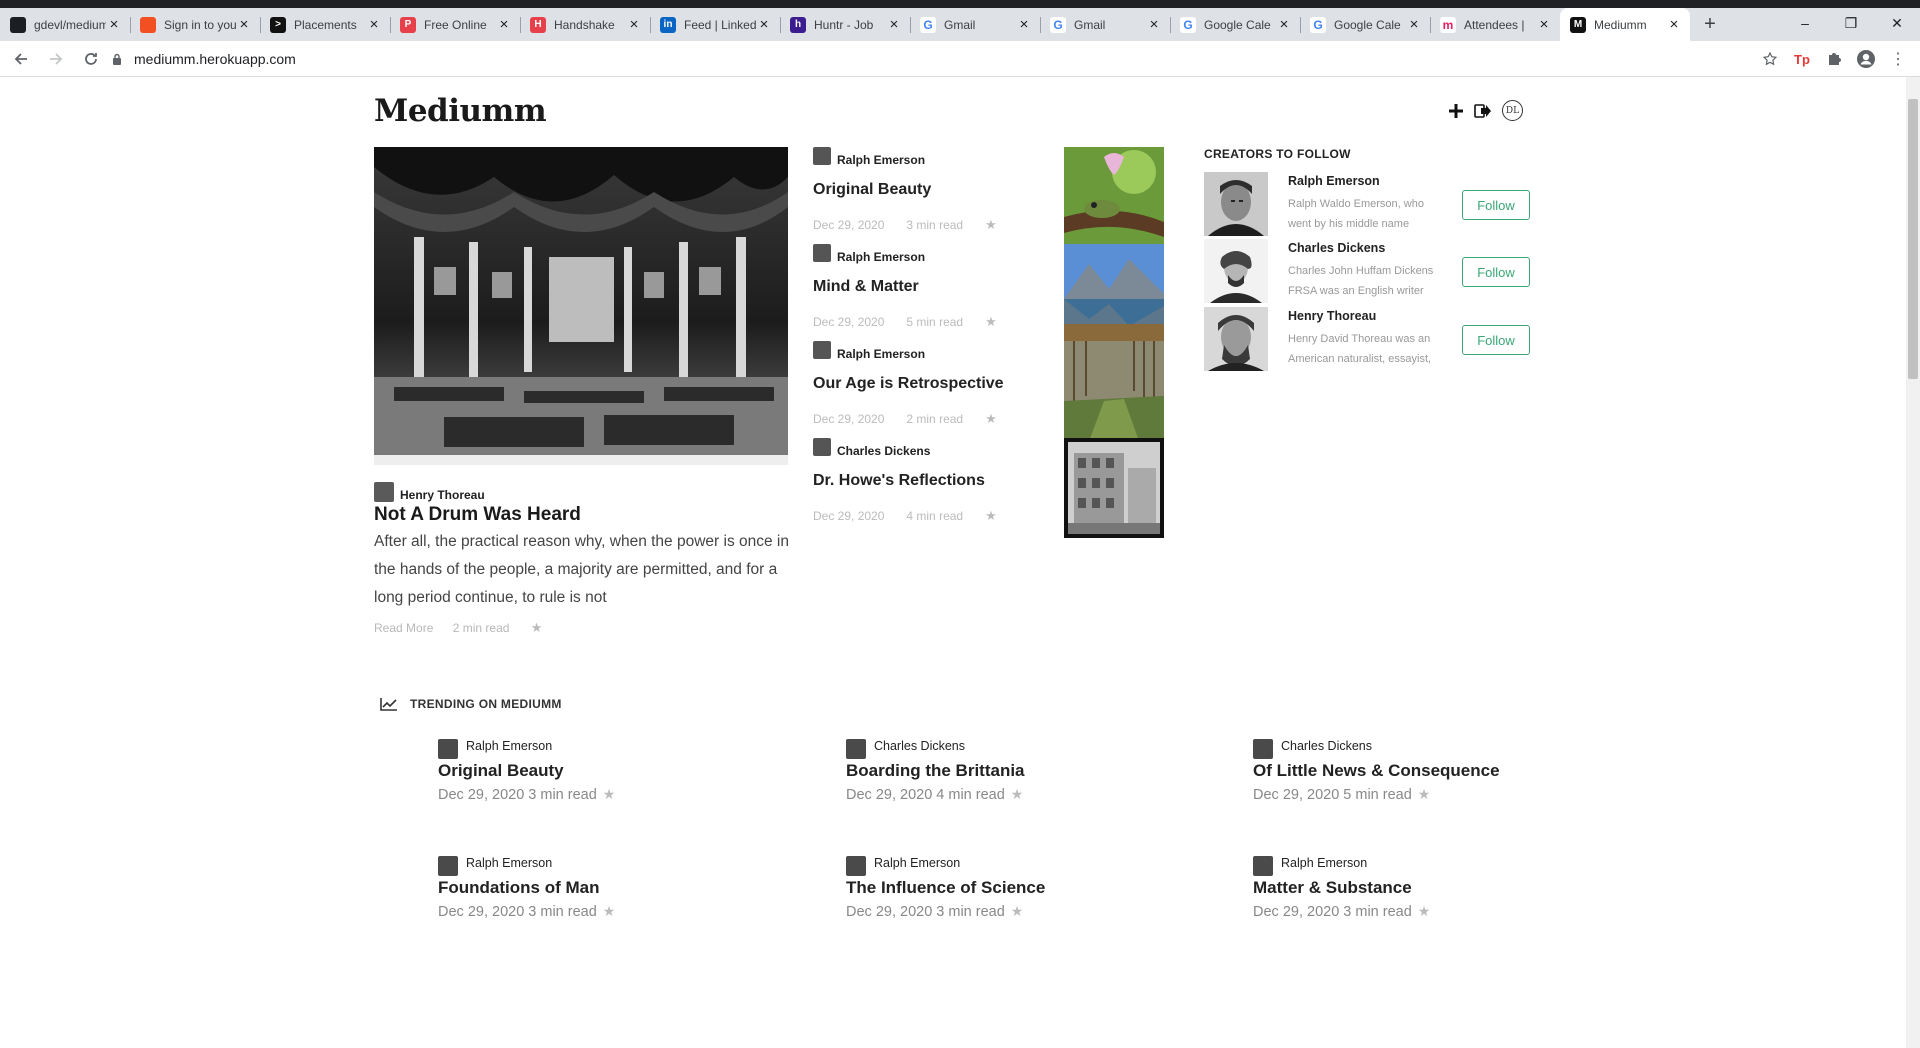 The height and width of the screenshot is (1048, 1920). What do you see at coordinates (628, 749) in the screenshot?
I see `article-byline: Ralph Emerson` at bounding box center [628, 749].